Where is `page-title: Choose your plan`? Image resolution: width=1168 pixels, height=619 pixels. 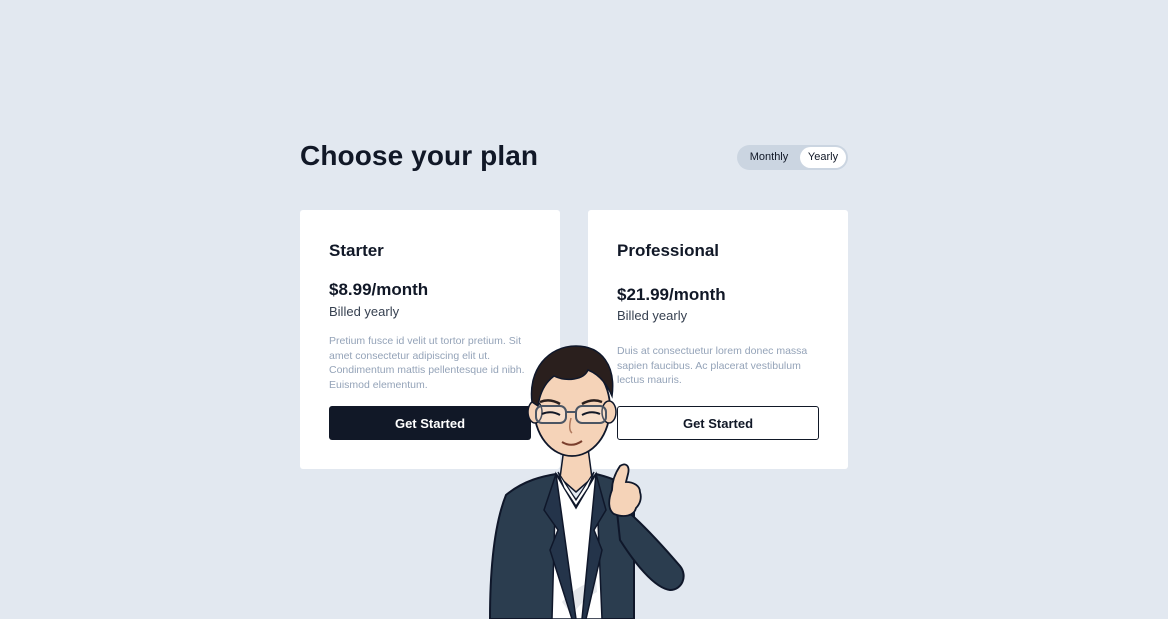 page-title: Choose your plan is located at coordinates (419, 155).